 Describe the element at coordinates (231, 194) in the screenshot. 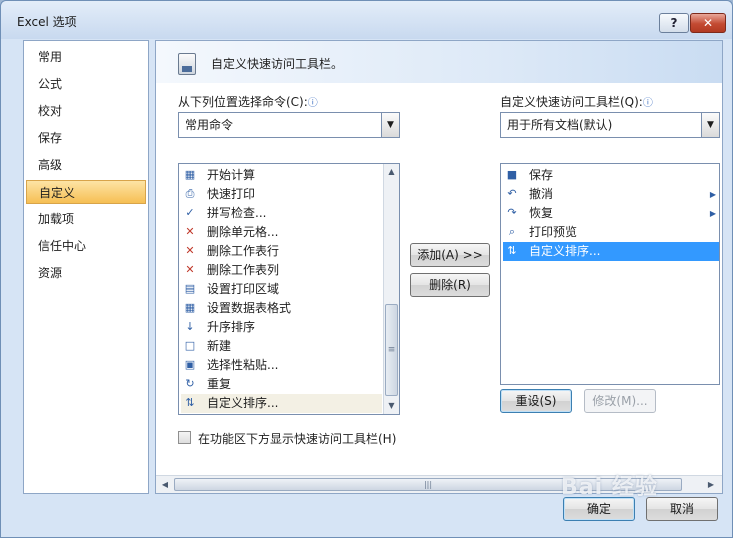

I see `list-item-label: 快速打印` at that location.